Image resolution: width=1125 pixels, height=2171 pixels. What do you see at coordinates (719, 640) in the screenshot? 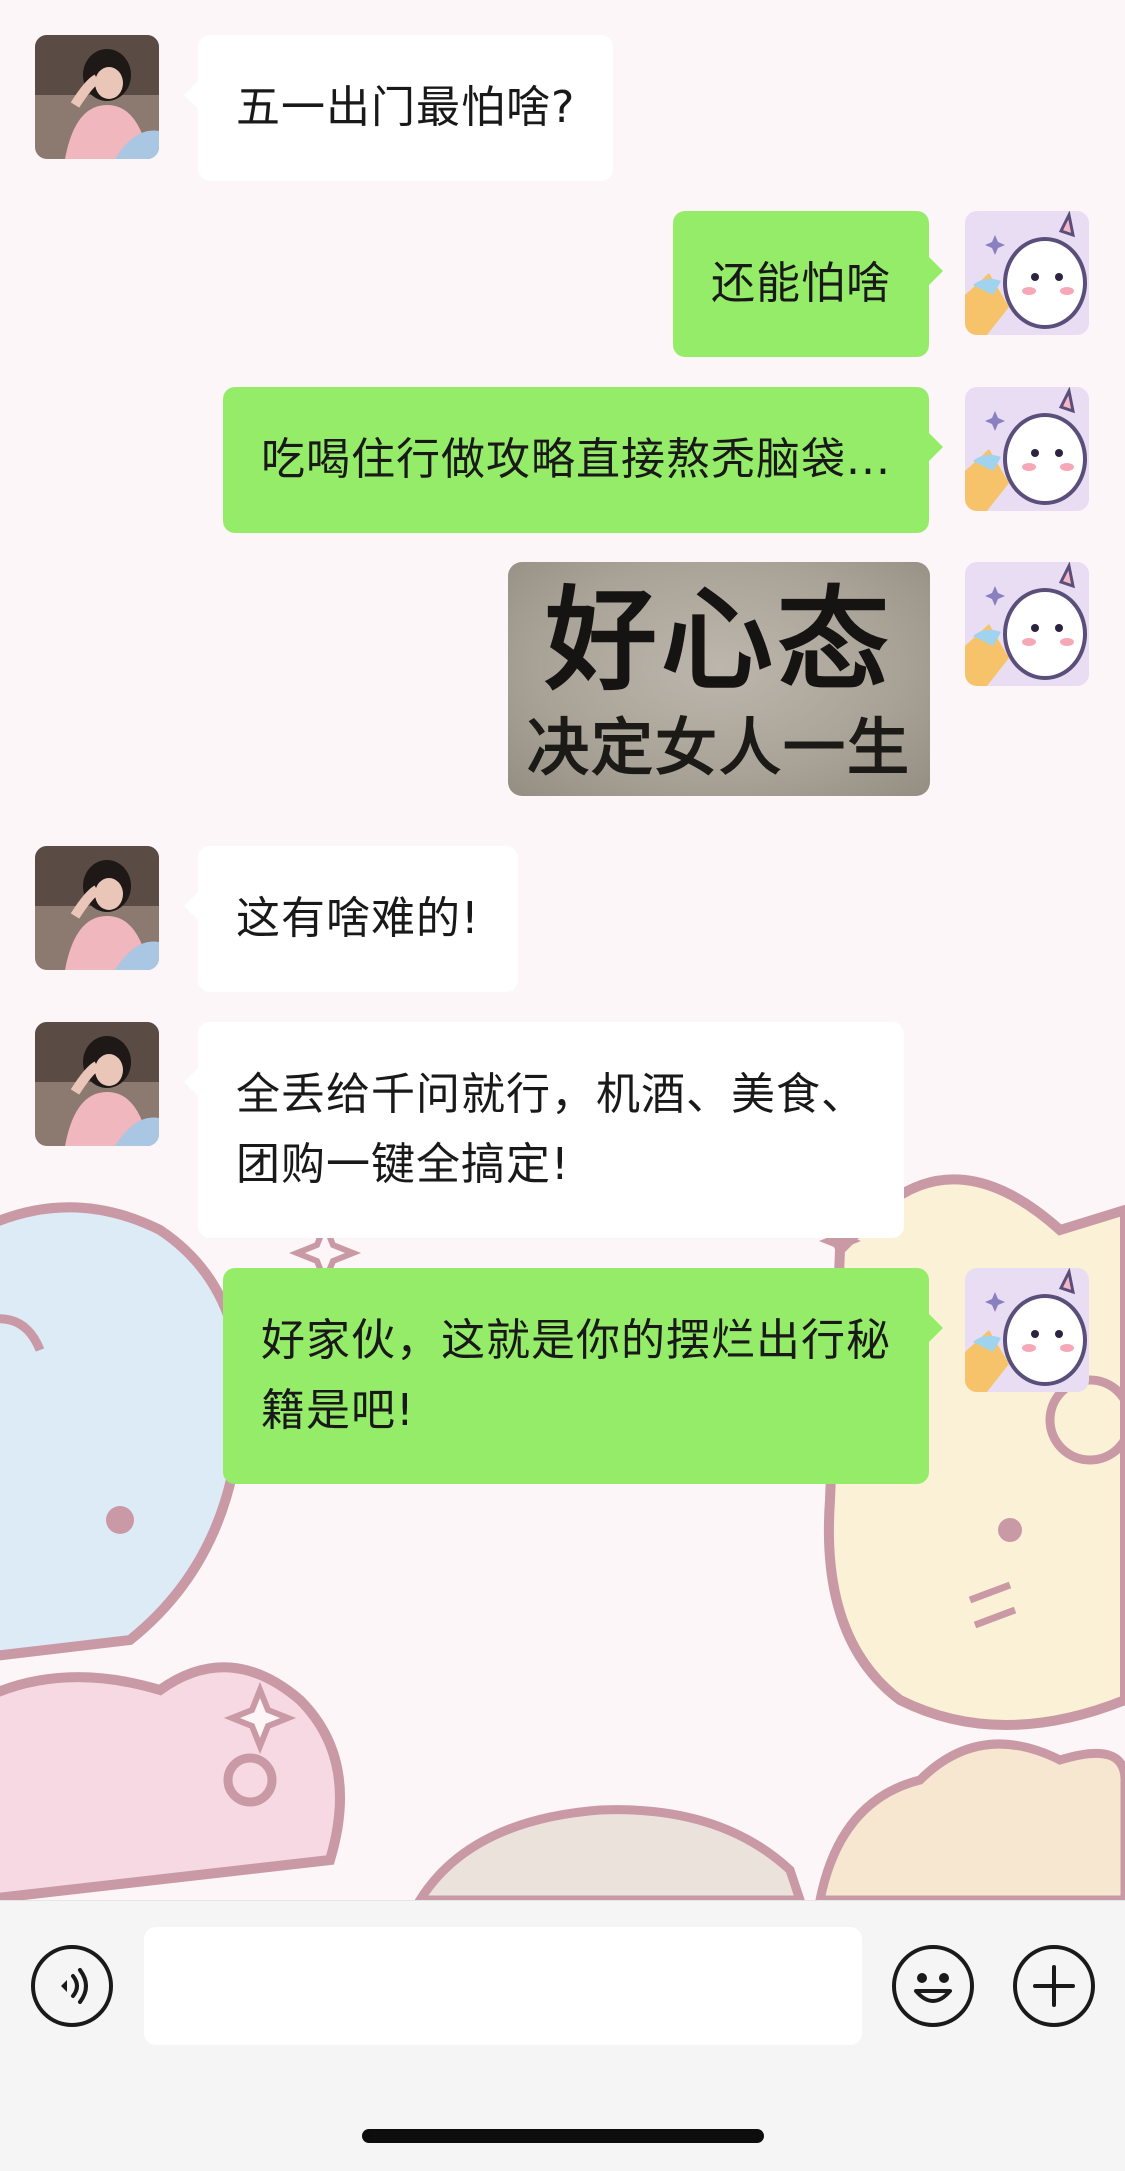
I see `sticker-text-large: 好心态` at bounding box center [719, 640].